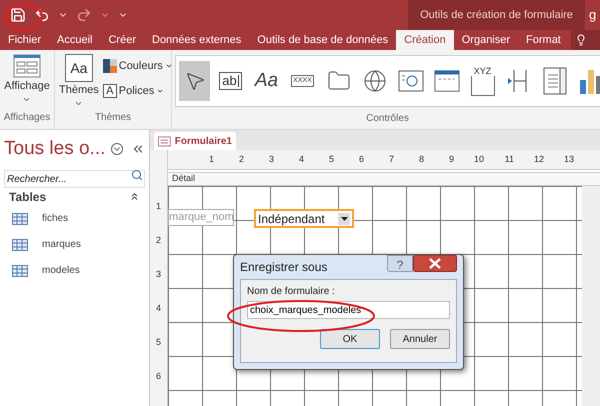  Describe the element at coordinates (230, 81) in the screenshot. I see `textbox-tool: ab` at that location.